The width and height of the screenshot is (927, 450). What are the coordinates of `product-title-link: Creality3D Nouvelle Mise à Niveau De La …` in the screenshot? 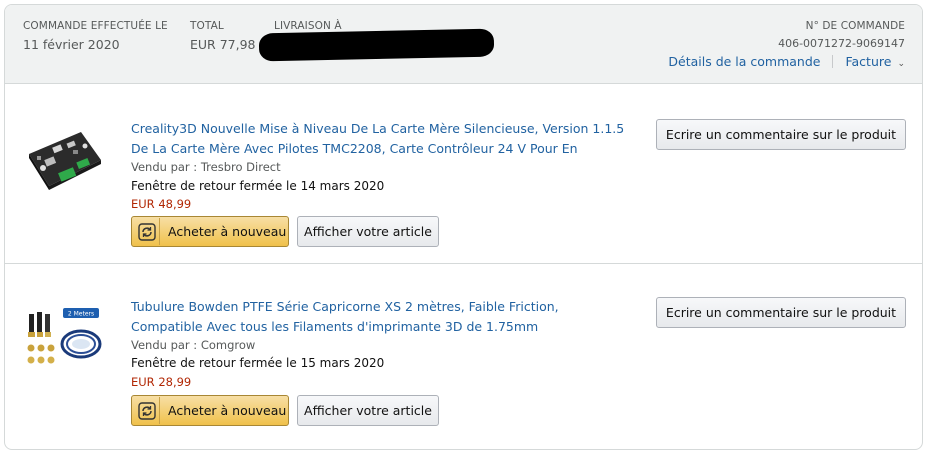 It's located at (381, 139).